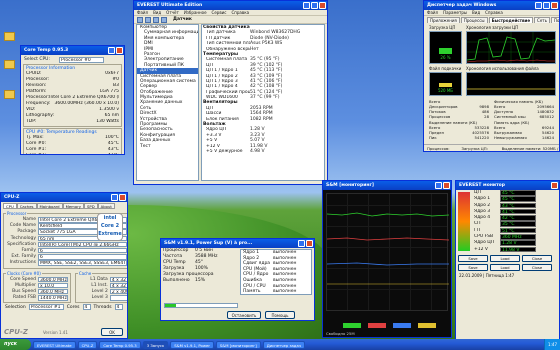 The height and width of the screenshot is (350, 560). What do you see at coordinates (167, 146) in the screenshot?
I see `tree-item: Тест` at bounding box center [167, 146].